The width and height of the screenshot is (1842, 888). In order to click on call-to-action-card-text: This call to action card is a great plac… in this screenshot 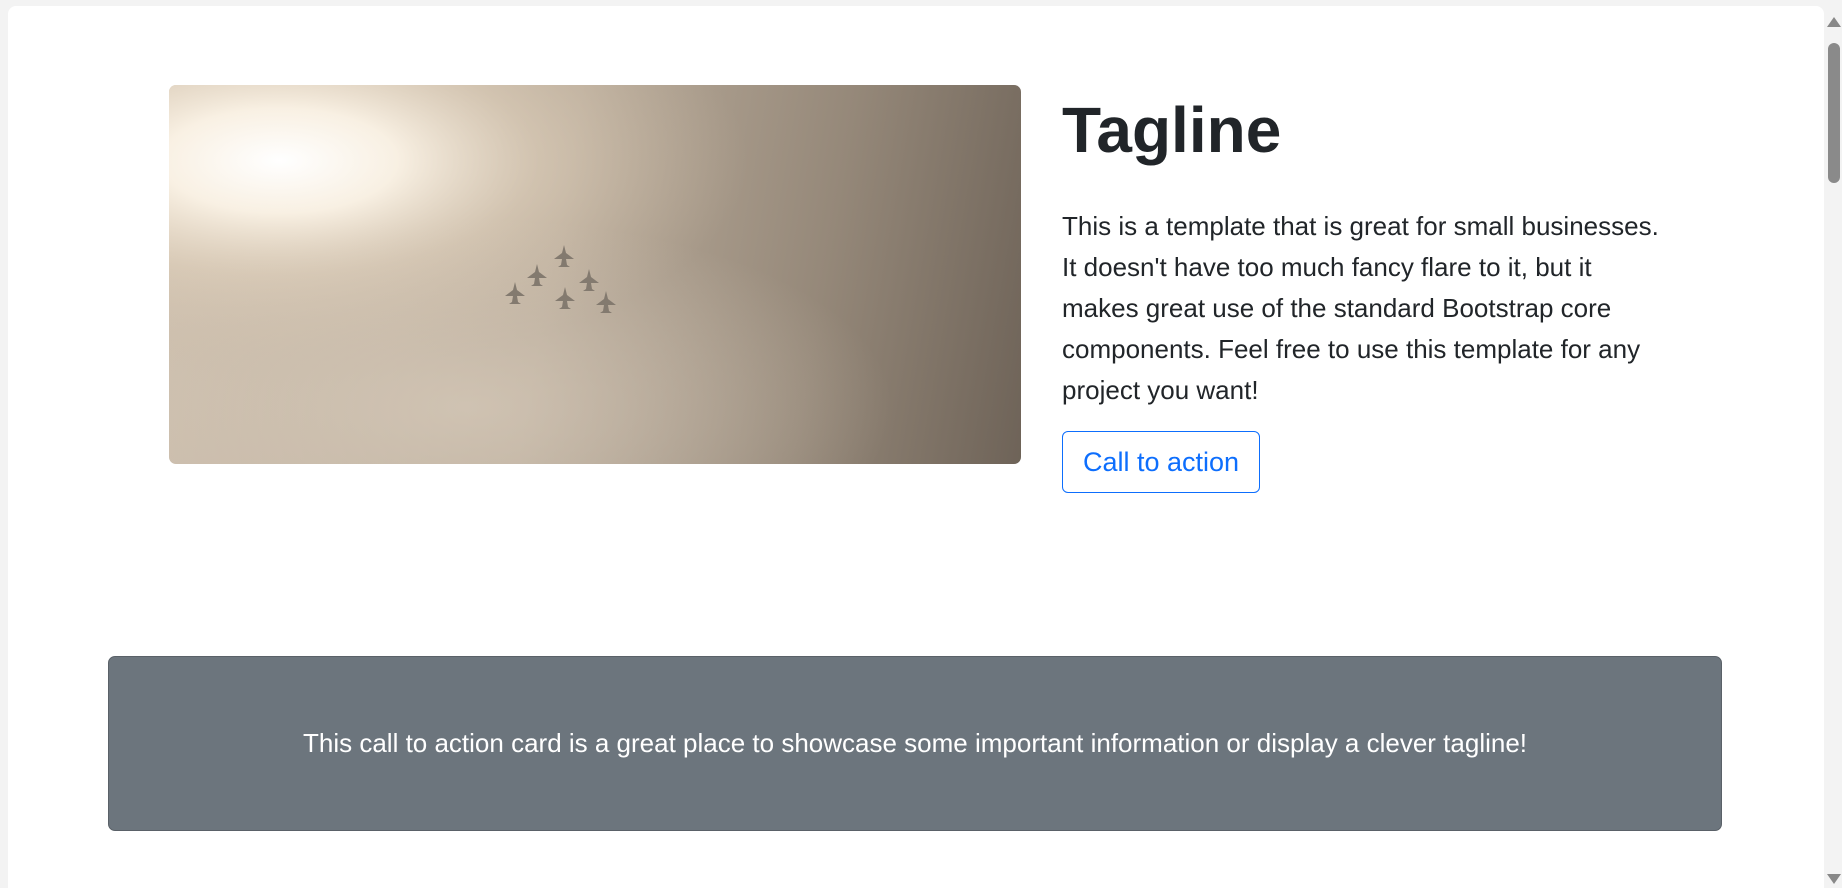, I will do `click(915, 743)`.